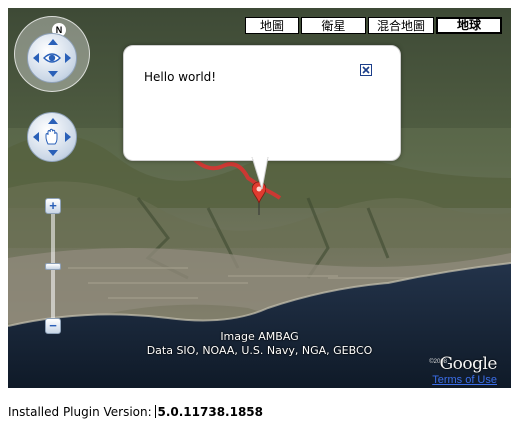 Image resolution: width=528 pixels, height=438 pixels. What do you see at coordinates (210, 412) in the screenshot?
I see `plugin-version-value: 5.0.11738.1858` at bounding box center [210, 412].